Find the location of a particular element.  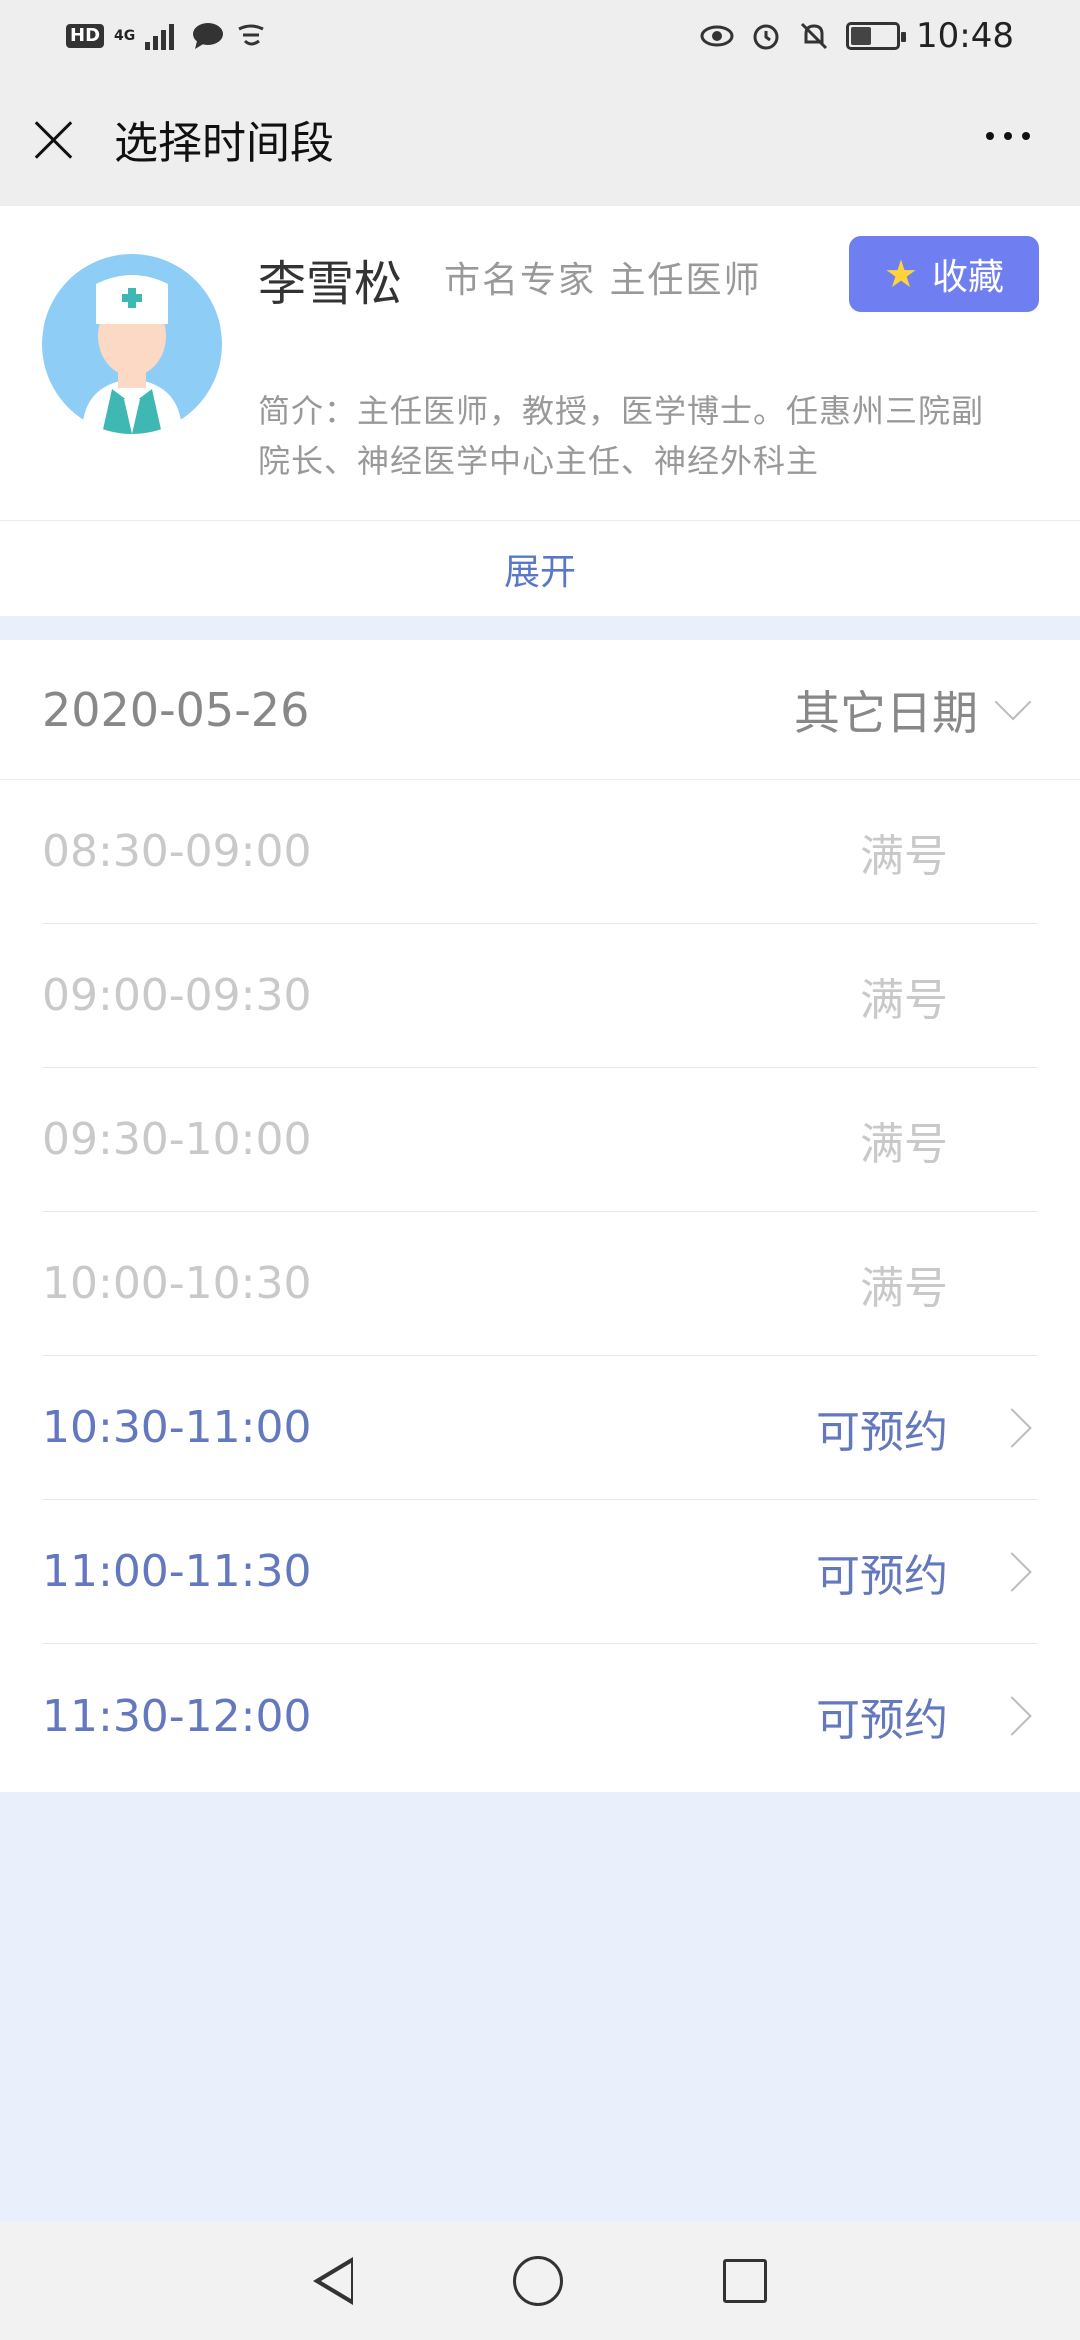

chevron-down-icon is located at coordinates (1013, 701).